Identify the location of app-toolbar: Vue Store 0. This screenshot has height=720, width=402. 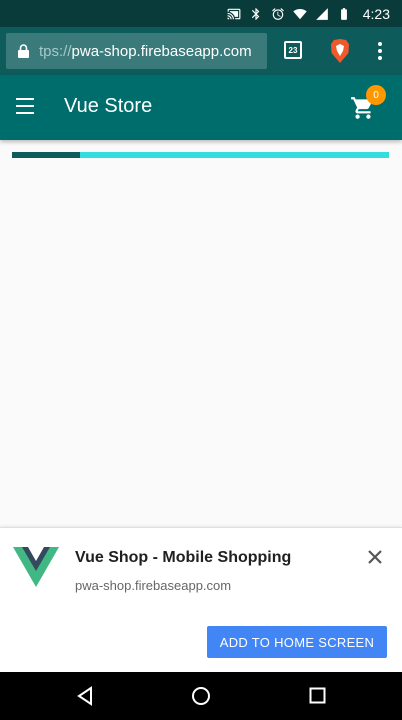
(201, 107).